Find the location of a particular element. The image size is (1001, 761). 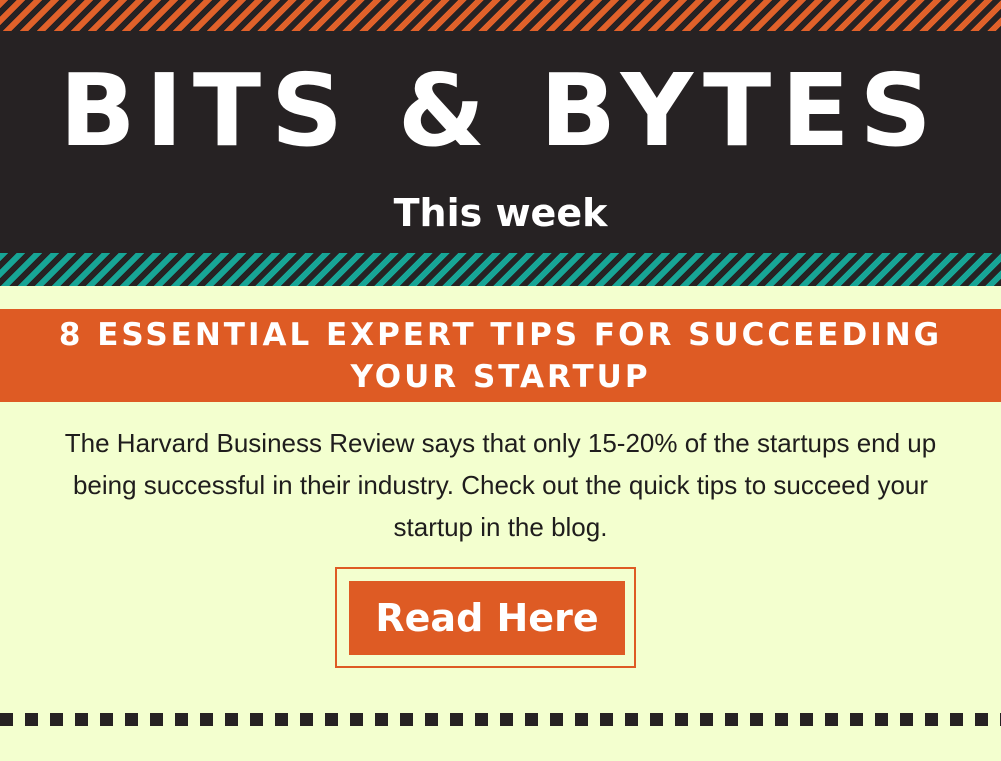

newsletter-title: BITS & BYTES is located at coordinates (500, 110).